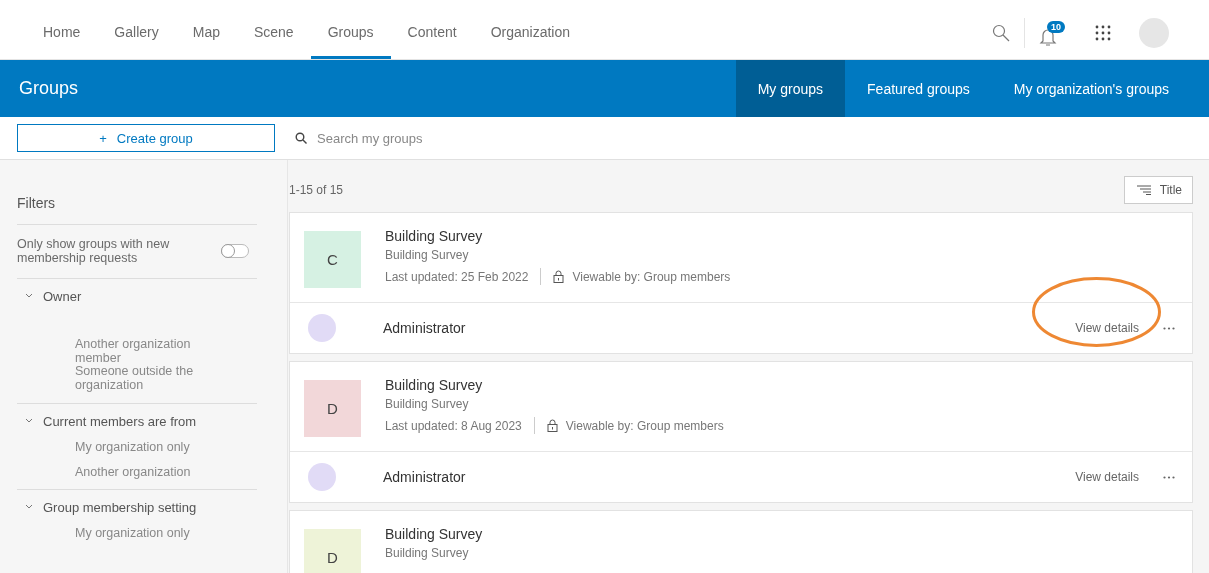 The image size is (1209, 573). Describe the element at coordinates (1100, 88) in the screenshot. I see `groups-tab: My organization's groups` at that location.